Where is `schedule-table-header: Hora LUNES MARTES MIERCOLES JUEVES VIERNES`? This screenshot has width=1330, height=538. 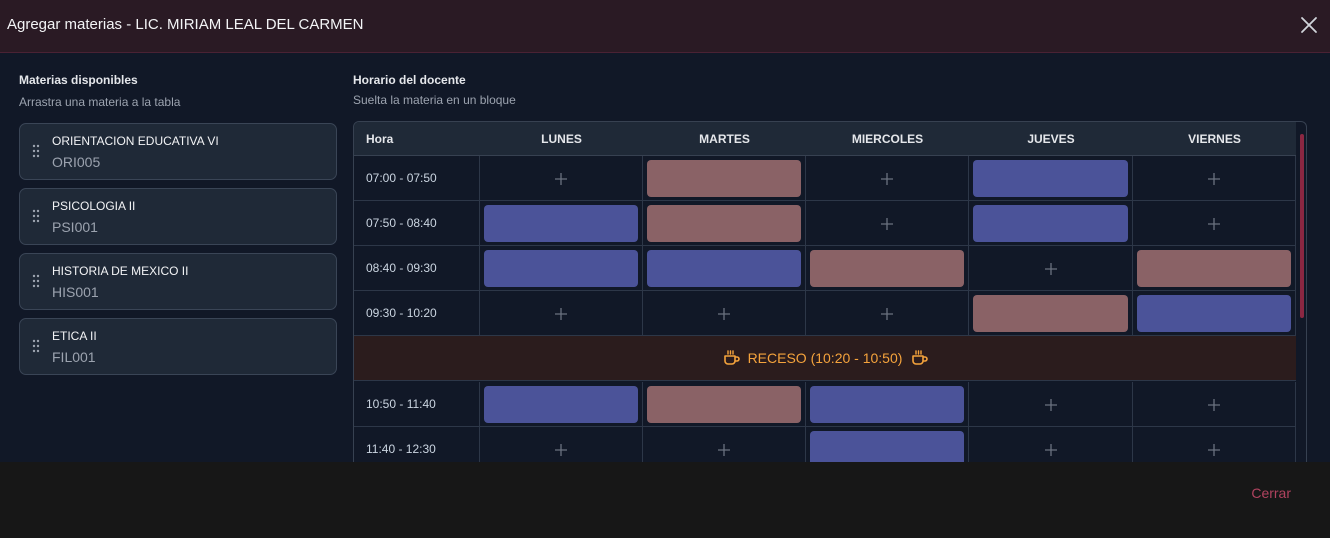 schedule-table-header: Hora LUNES MARTES MIERCOLES JUEVES VIERNES is located at coordinates (825, 139).